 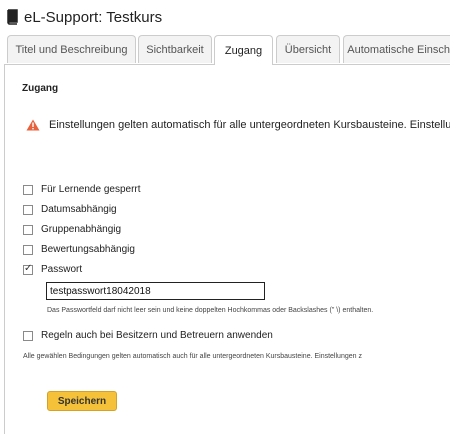 I want to click on option-label: Passwort, so click(x=62, y=269).